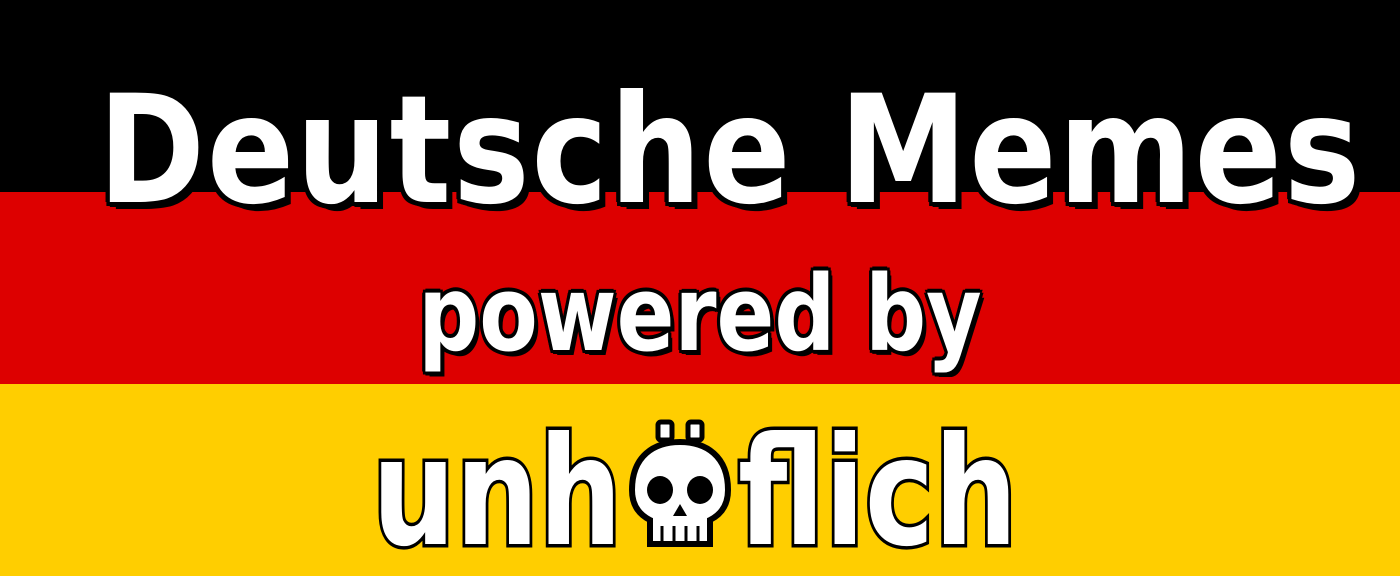  Describe the element at coordinates (877, 487) in the screenshot. I see `logo-letters-right: flich` at that location.